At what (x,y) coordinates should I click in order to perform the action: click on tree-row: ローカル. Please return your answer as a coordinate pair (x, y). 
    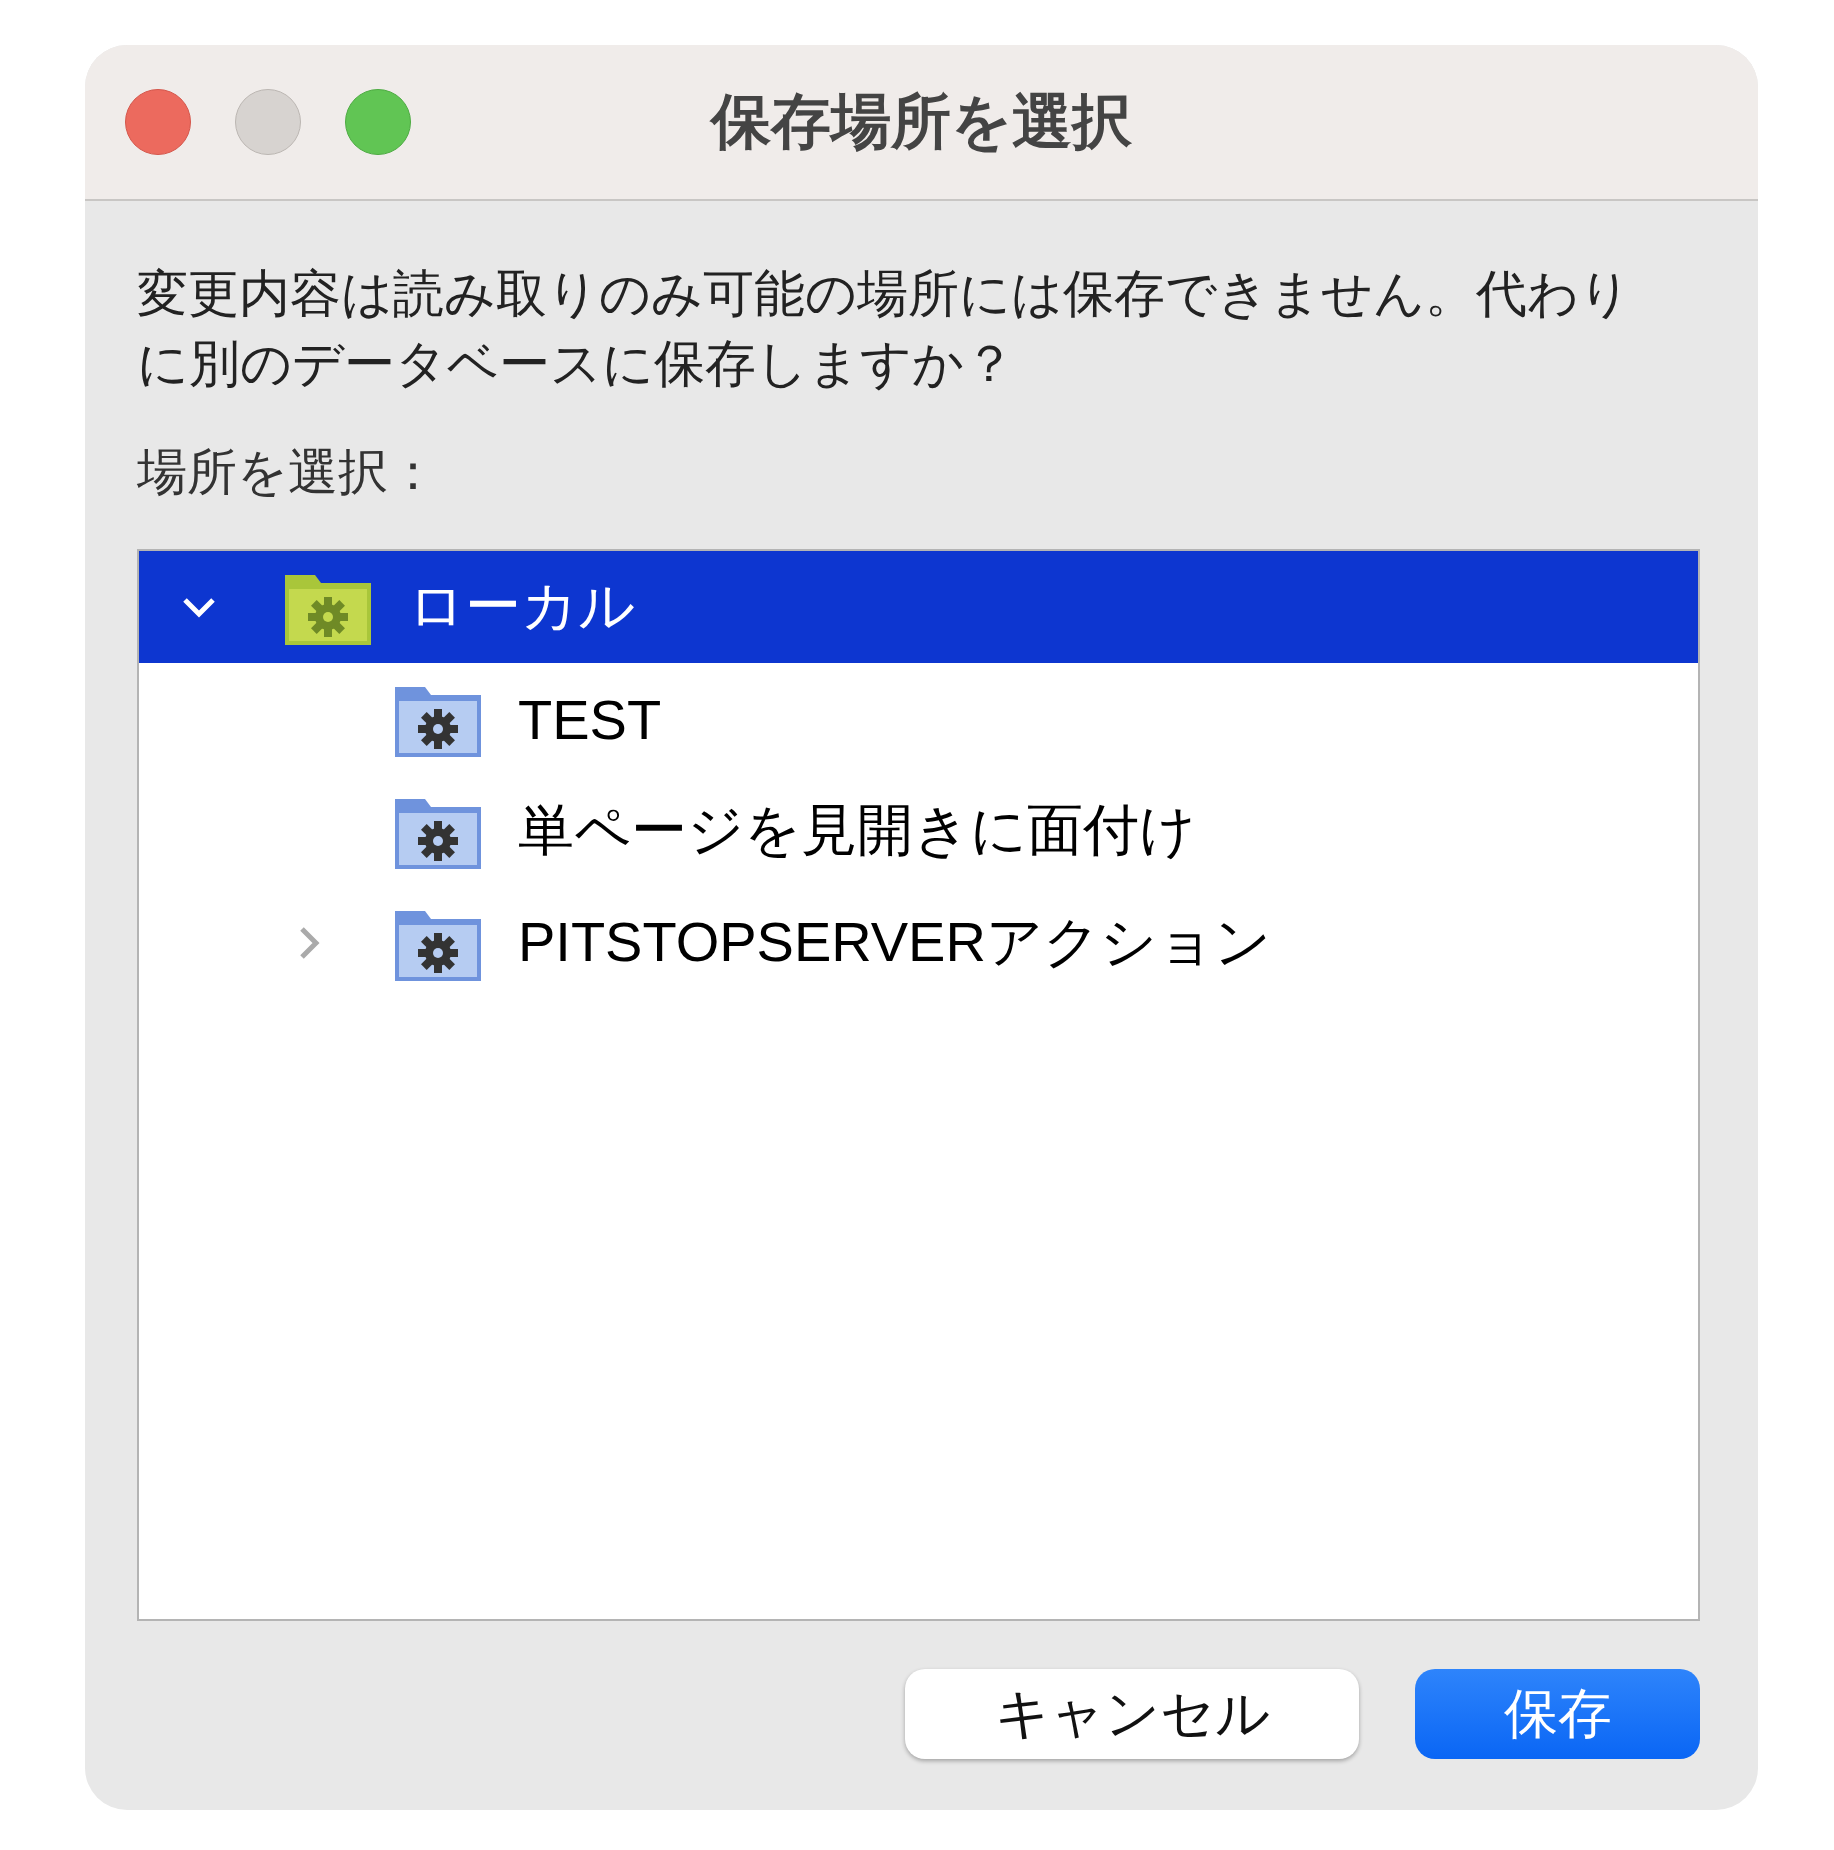
    Looking at the image, I should click on (918, 607).